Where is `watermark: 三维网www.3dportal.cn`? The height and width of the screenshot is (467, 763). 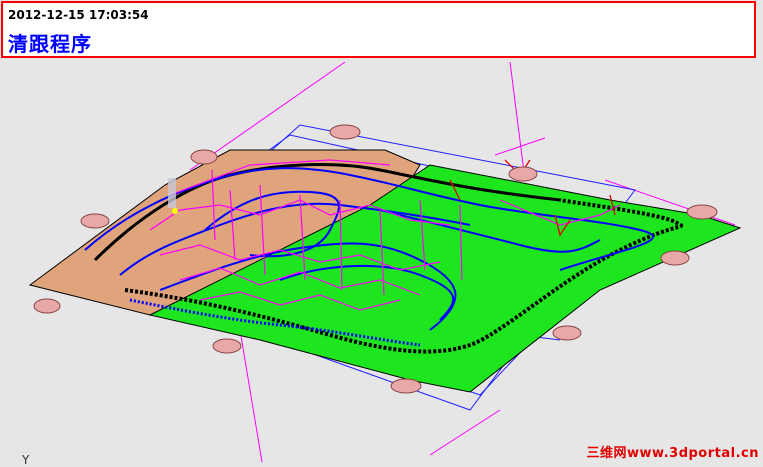 watermark: 三维网www.3dportal.cn is located at coordinates (672, 453).